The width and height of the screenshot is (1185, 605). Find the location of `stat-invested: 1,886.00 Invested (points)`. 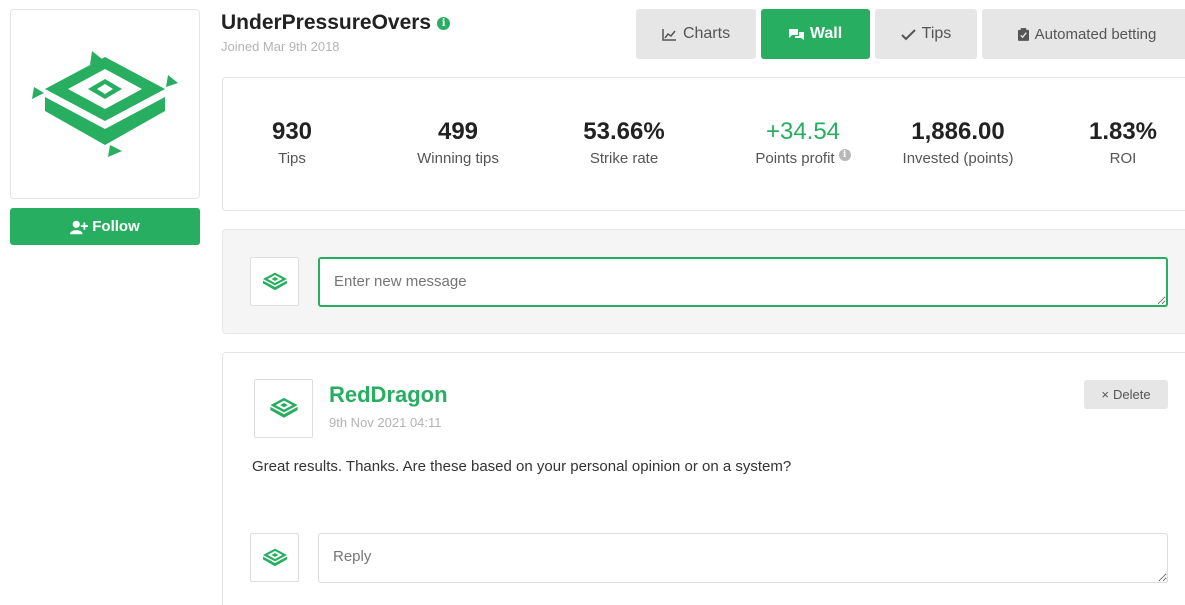

stat-invested: 1,886.00 Invested (points) is located at coordinates (958, 142).